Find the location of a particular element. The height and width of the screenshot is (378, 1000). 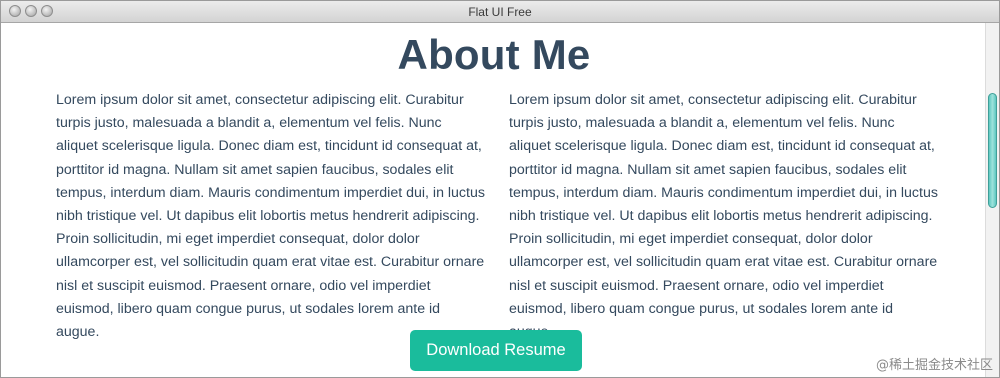

title-bar: Flat UI Free is located at coordinates (500, 12).